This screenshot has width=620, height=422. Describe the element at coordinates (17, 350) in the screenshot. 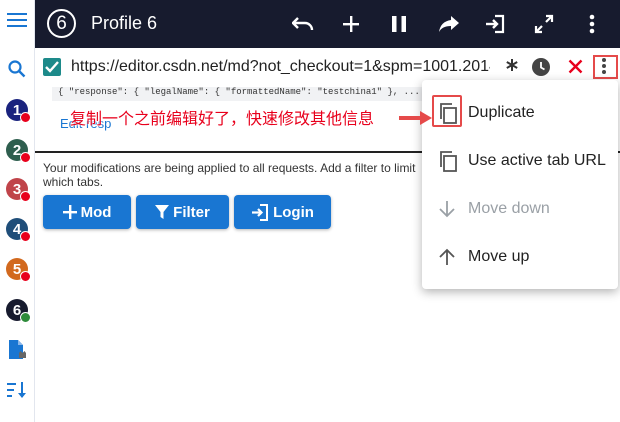

I see `add-profile-icon` at that location.